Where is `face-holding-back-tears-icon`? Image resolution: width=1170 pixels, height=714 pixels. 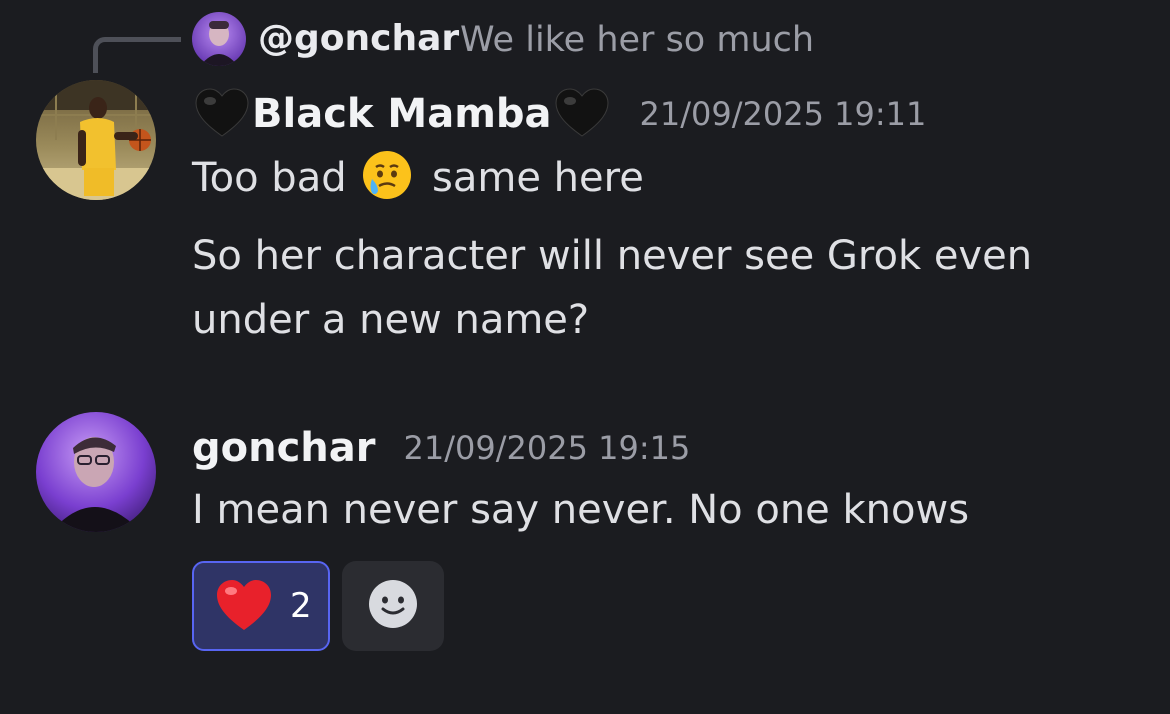 face-holding-back-tears-icon is located at coordinates (387, 175).